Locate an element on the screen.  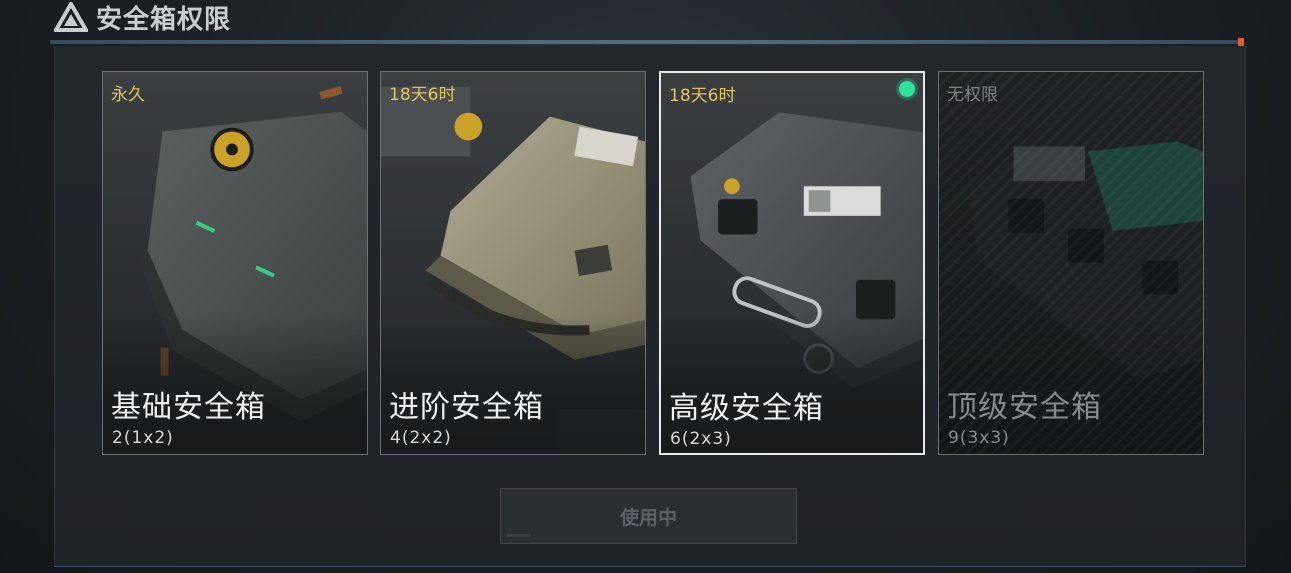
safe-box-name: 高级安全箱 is located at coordinates (746, 408).